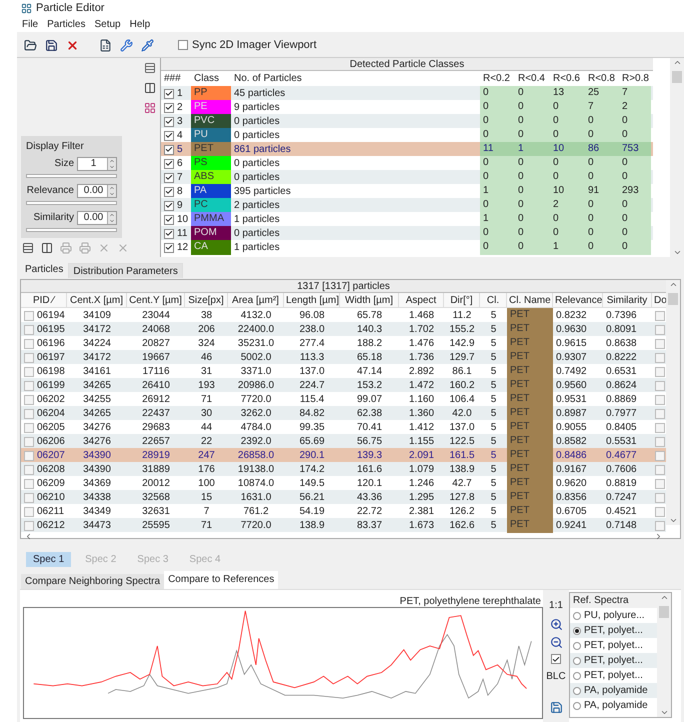 Image resolution: width=684 pixels, height=722 pixels. What do you see at coordinates (407, 233) in the screenshot?
I see `class-row: 11 POM 0 particles 0 0 0 0 0` at bounding box center [407, 233].